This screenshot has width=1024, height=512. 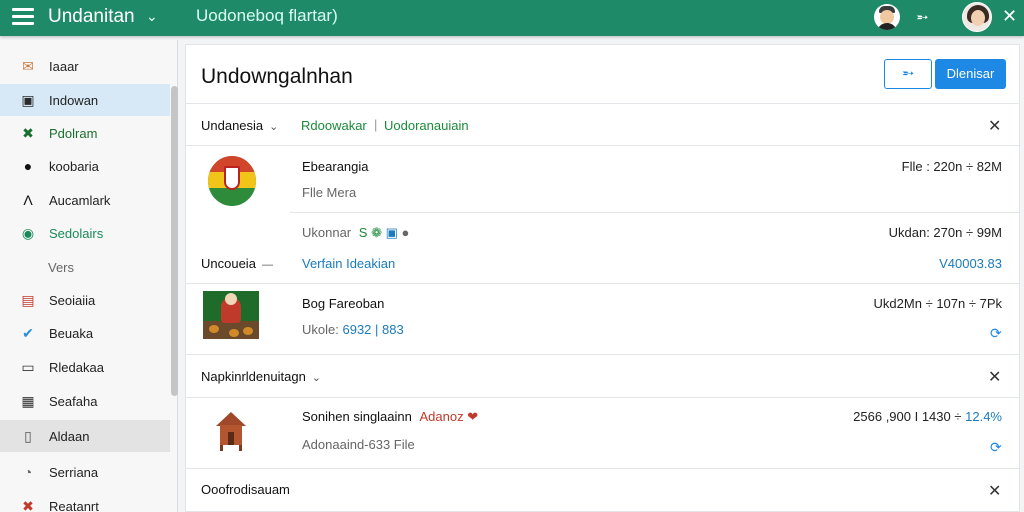 I want to click on scene-thumbnail, so click(x=231, y=315).